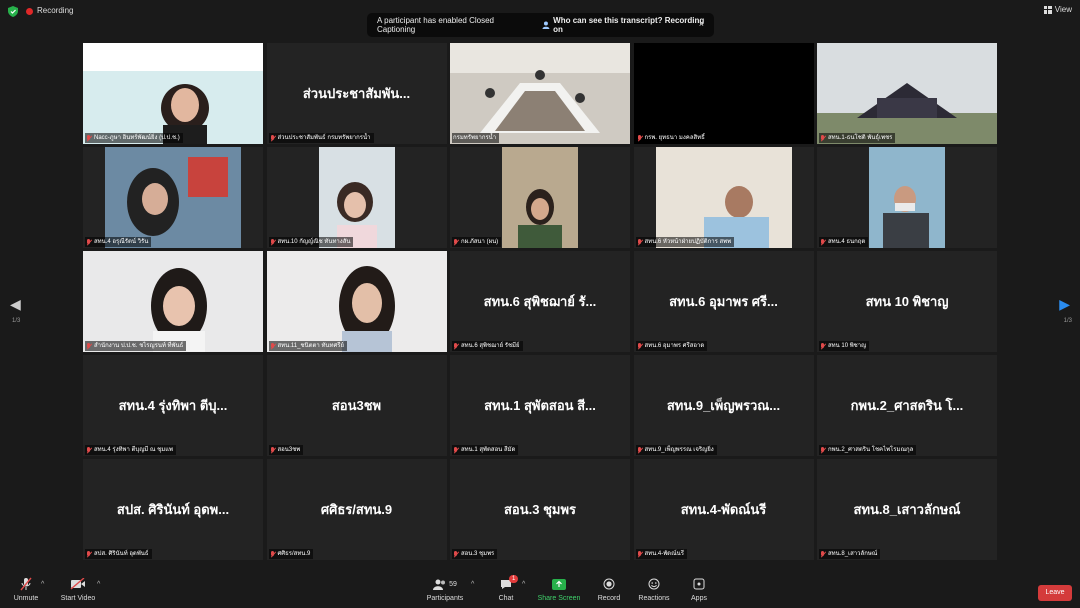 The height and width of the screenshot is (608, 1080). I want to click on participant-tile: สทน.6 อุมาพร ศรี... สทน.6 อุมาพร ศรีสอาด, so click(723, 301).